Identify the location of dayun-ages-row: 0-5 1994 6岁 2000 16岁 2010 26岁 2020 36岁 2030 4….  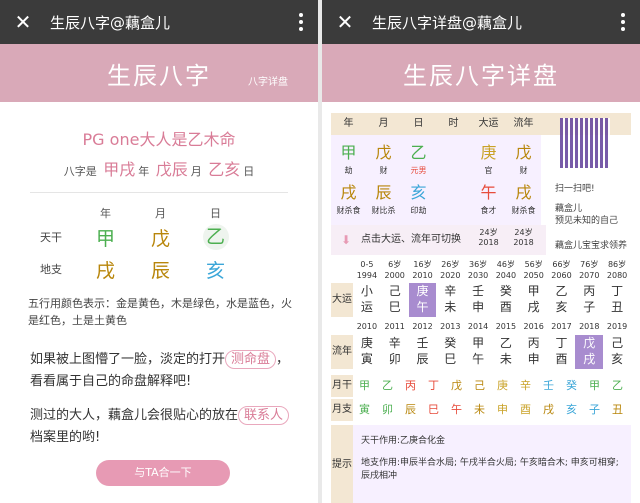
(481, 271).